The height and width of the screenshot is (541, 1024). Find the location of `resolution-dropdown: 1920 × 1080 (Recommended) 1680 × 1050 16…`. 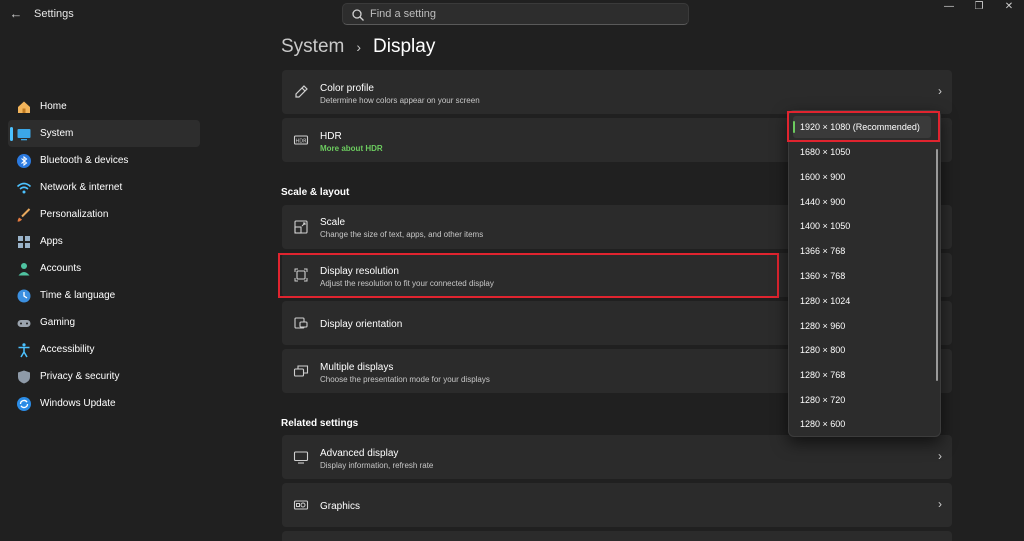

resolution-dropdown: 1920 × 1080 (Recommended) 1680 × 1050 16… is located at coordinates (864, 273).